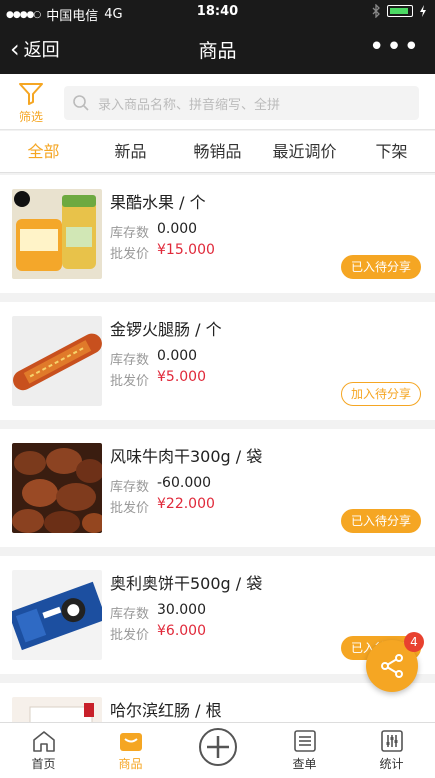  Describe the element at coordinates (376, 11) in the screenshot. I see `bluetooth-icon` at that location.